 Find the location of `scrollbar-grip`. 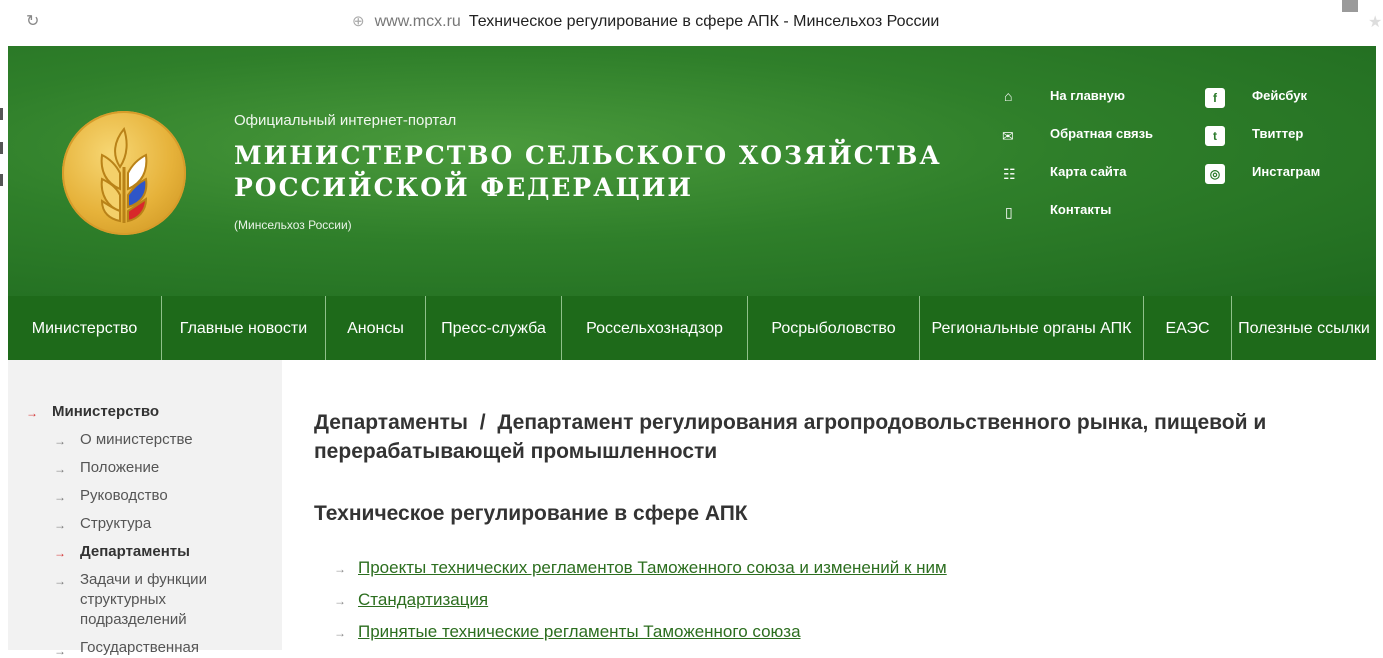

scrollbar-grip is located at coordinates (1350, 6).